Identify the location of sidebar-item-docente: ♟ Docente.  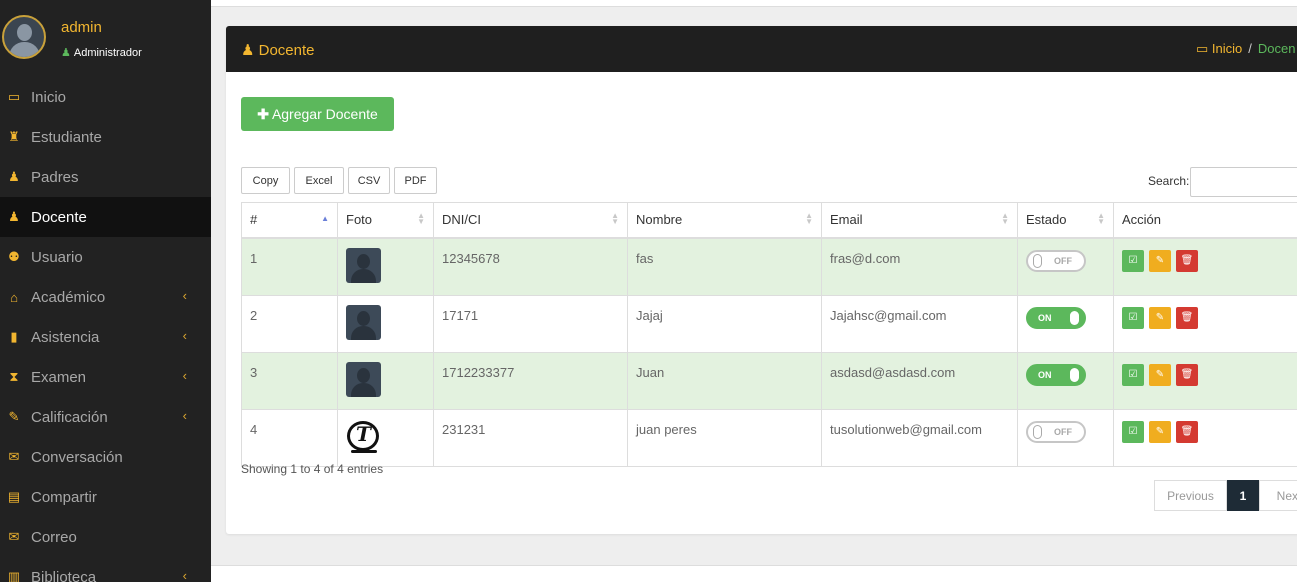
(105, 217).